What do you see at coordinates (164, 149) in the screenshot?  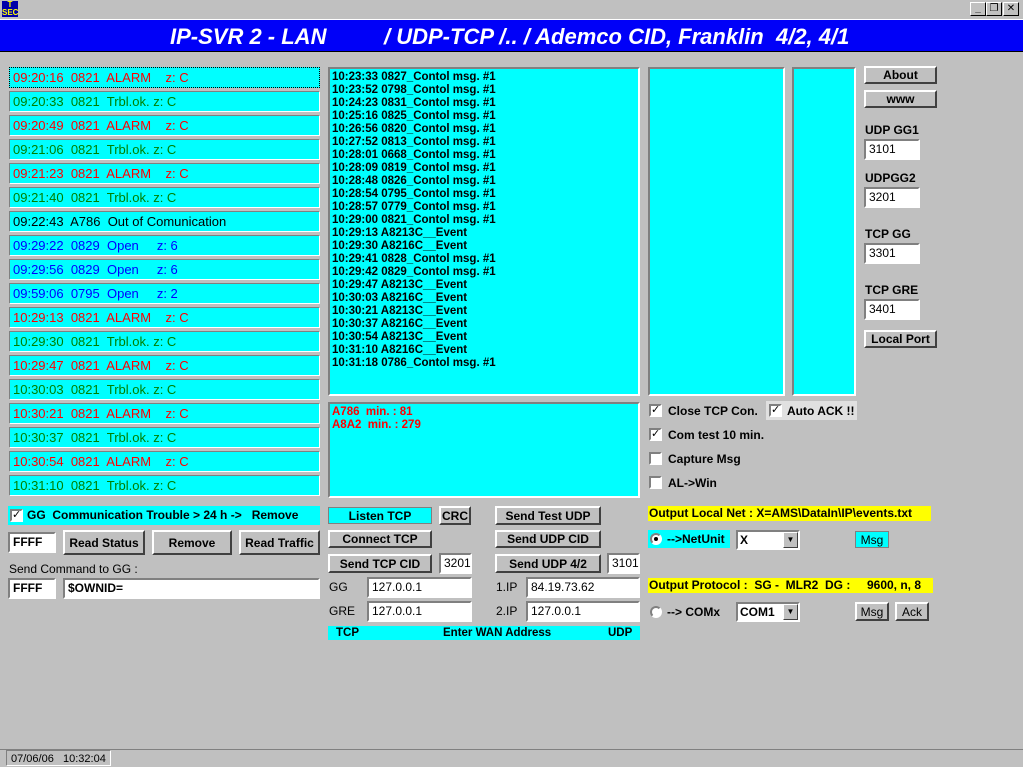 I see `alarm-list-item: 09:21:06 0821 Trbl.ok. z: C` at bounding box center [164, 149].